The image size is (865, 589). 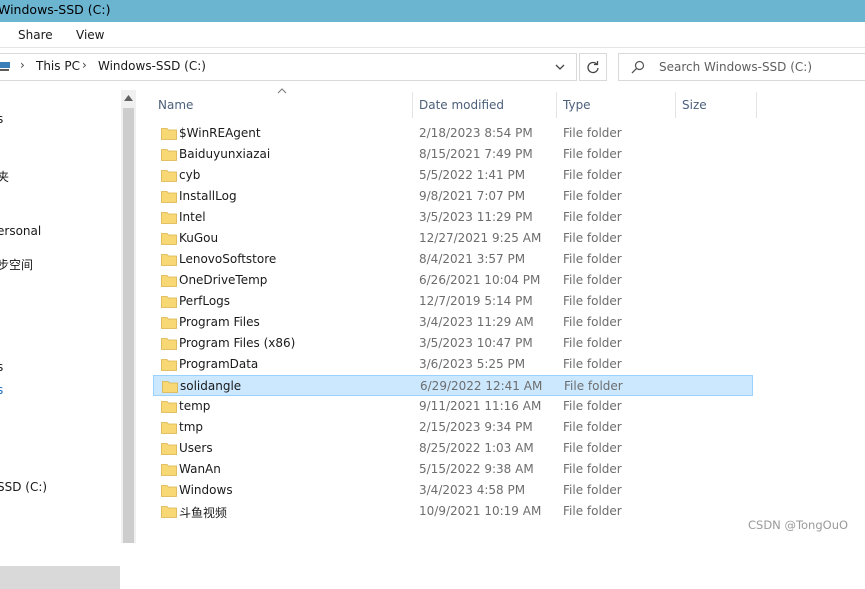 I want to click on tab-view: View, so click(x=90, y=35).